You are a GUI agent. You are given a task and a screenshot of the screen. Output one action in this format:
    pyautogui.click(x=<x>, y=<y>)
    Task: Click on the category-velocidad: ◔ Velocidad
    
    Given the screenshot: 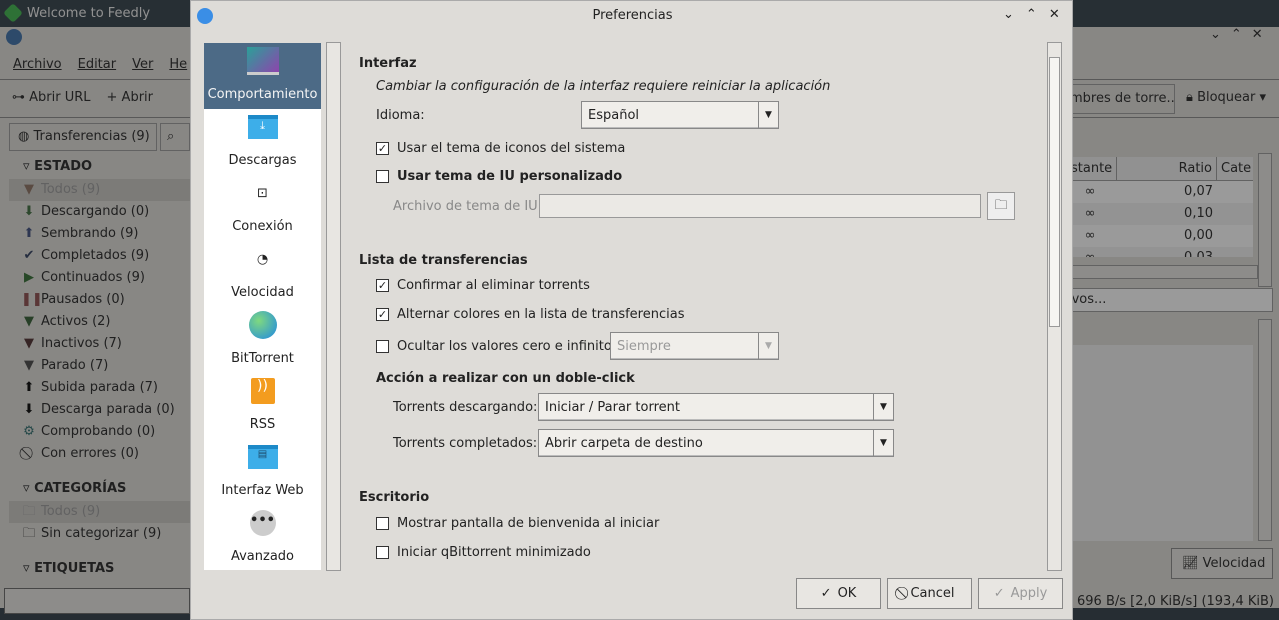 What is the action you would take?
    pyautogui.click(x=262, y=274)
    